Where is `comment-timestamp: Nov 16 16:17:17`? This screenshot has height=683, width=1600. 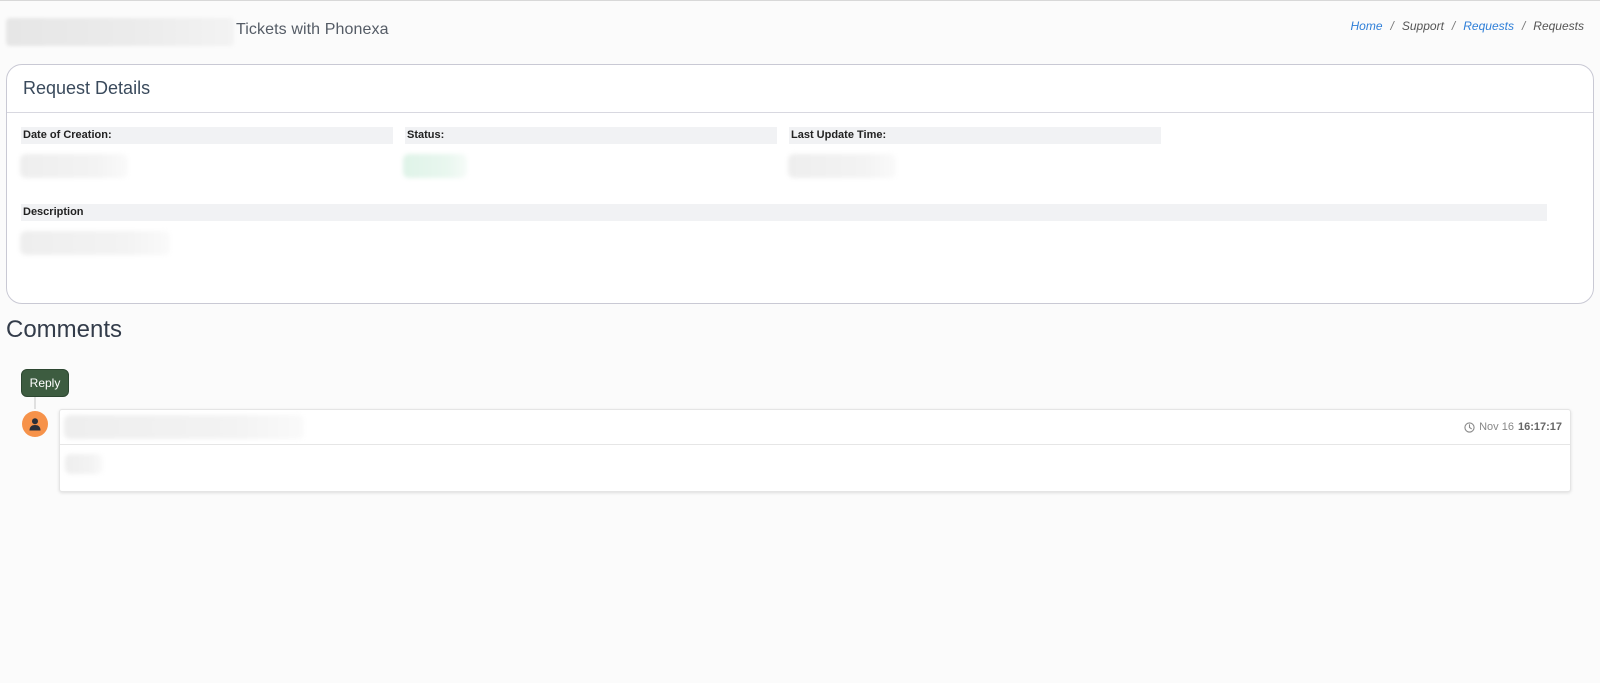
comment-timestamp: Nov 16 16:17:17 is located at coordinates (1513, 427).